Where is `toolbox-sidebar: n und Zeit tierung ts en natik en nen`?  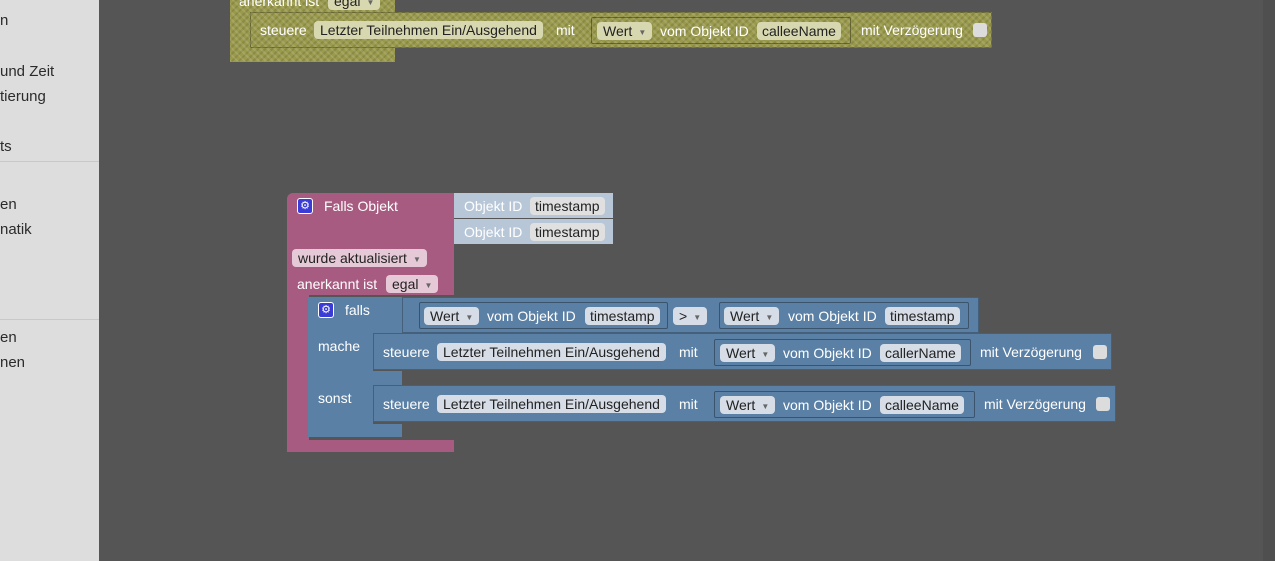
toolbox-sidebar: n und Zeit tierung ts en natik en nen is located at coordinates (49, 280).